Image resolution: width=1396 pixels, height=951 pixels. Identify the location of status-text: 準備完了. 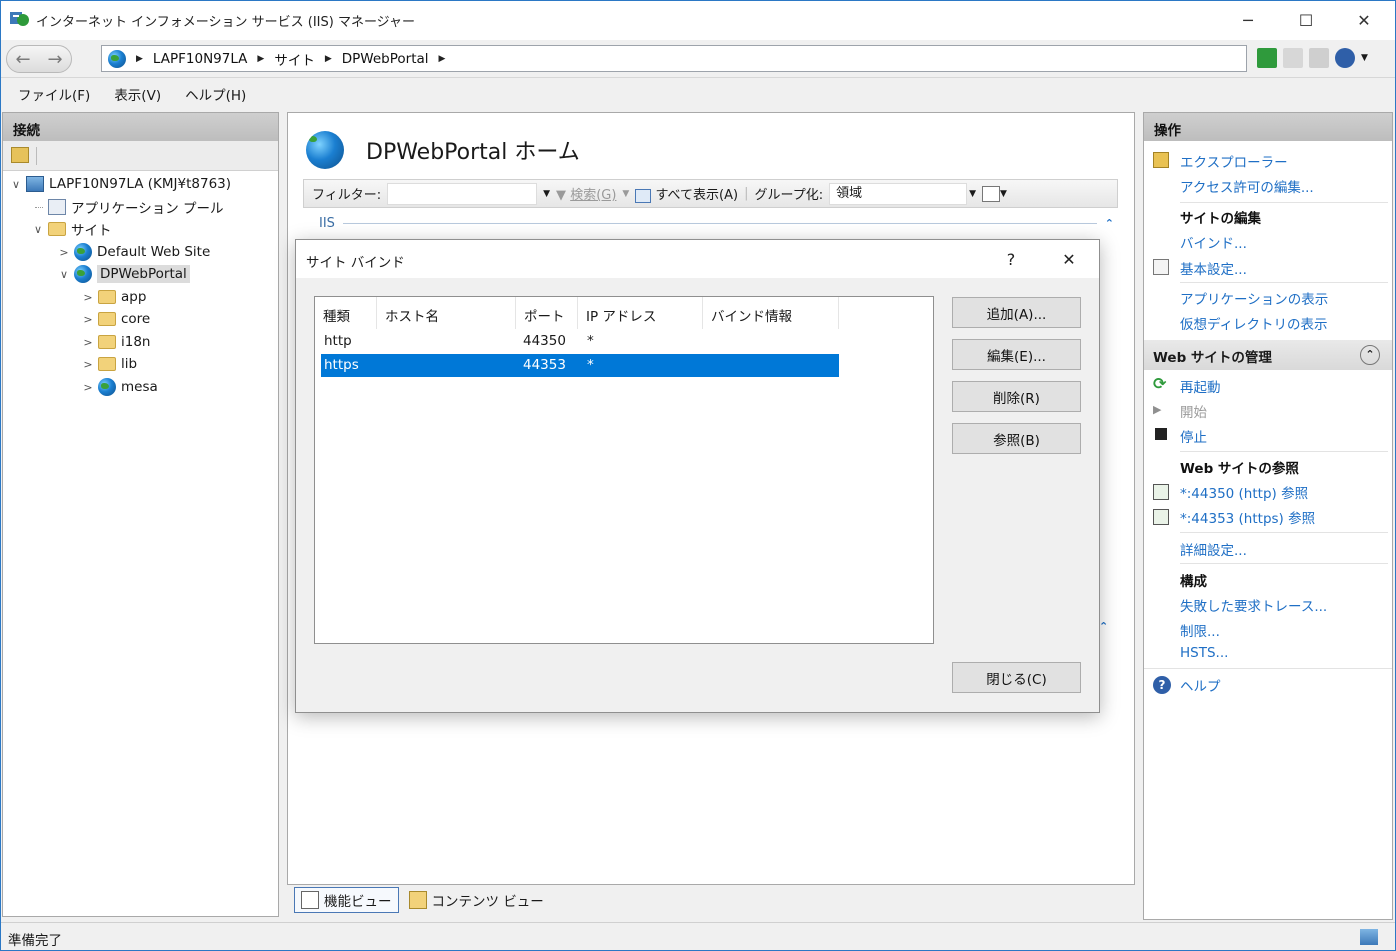
(35, 941).